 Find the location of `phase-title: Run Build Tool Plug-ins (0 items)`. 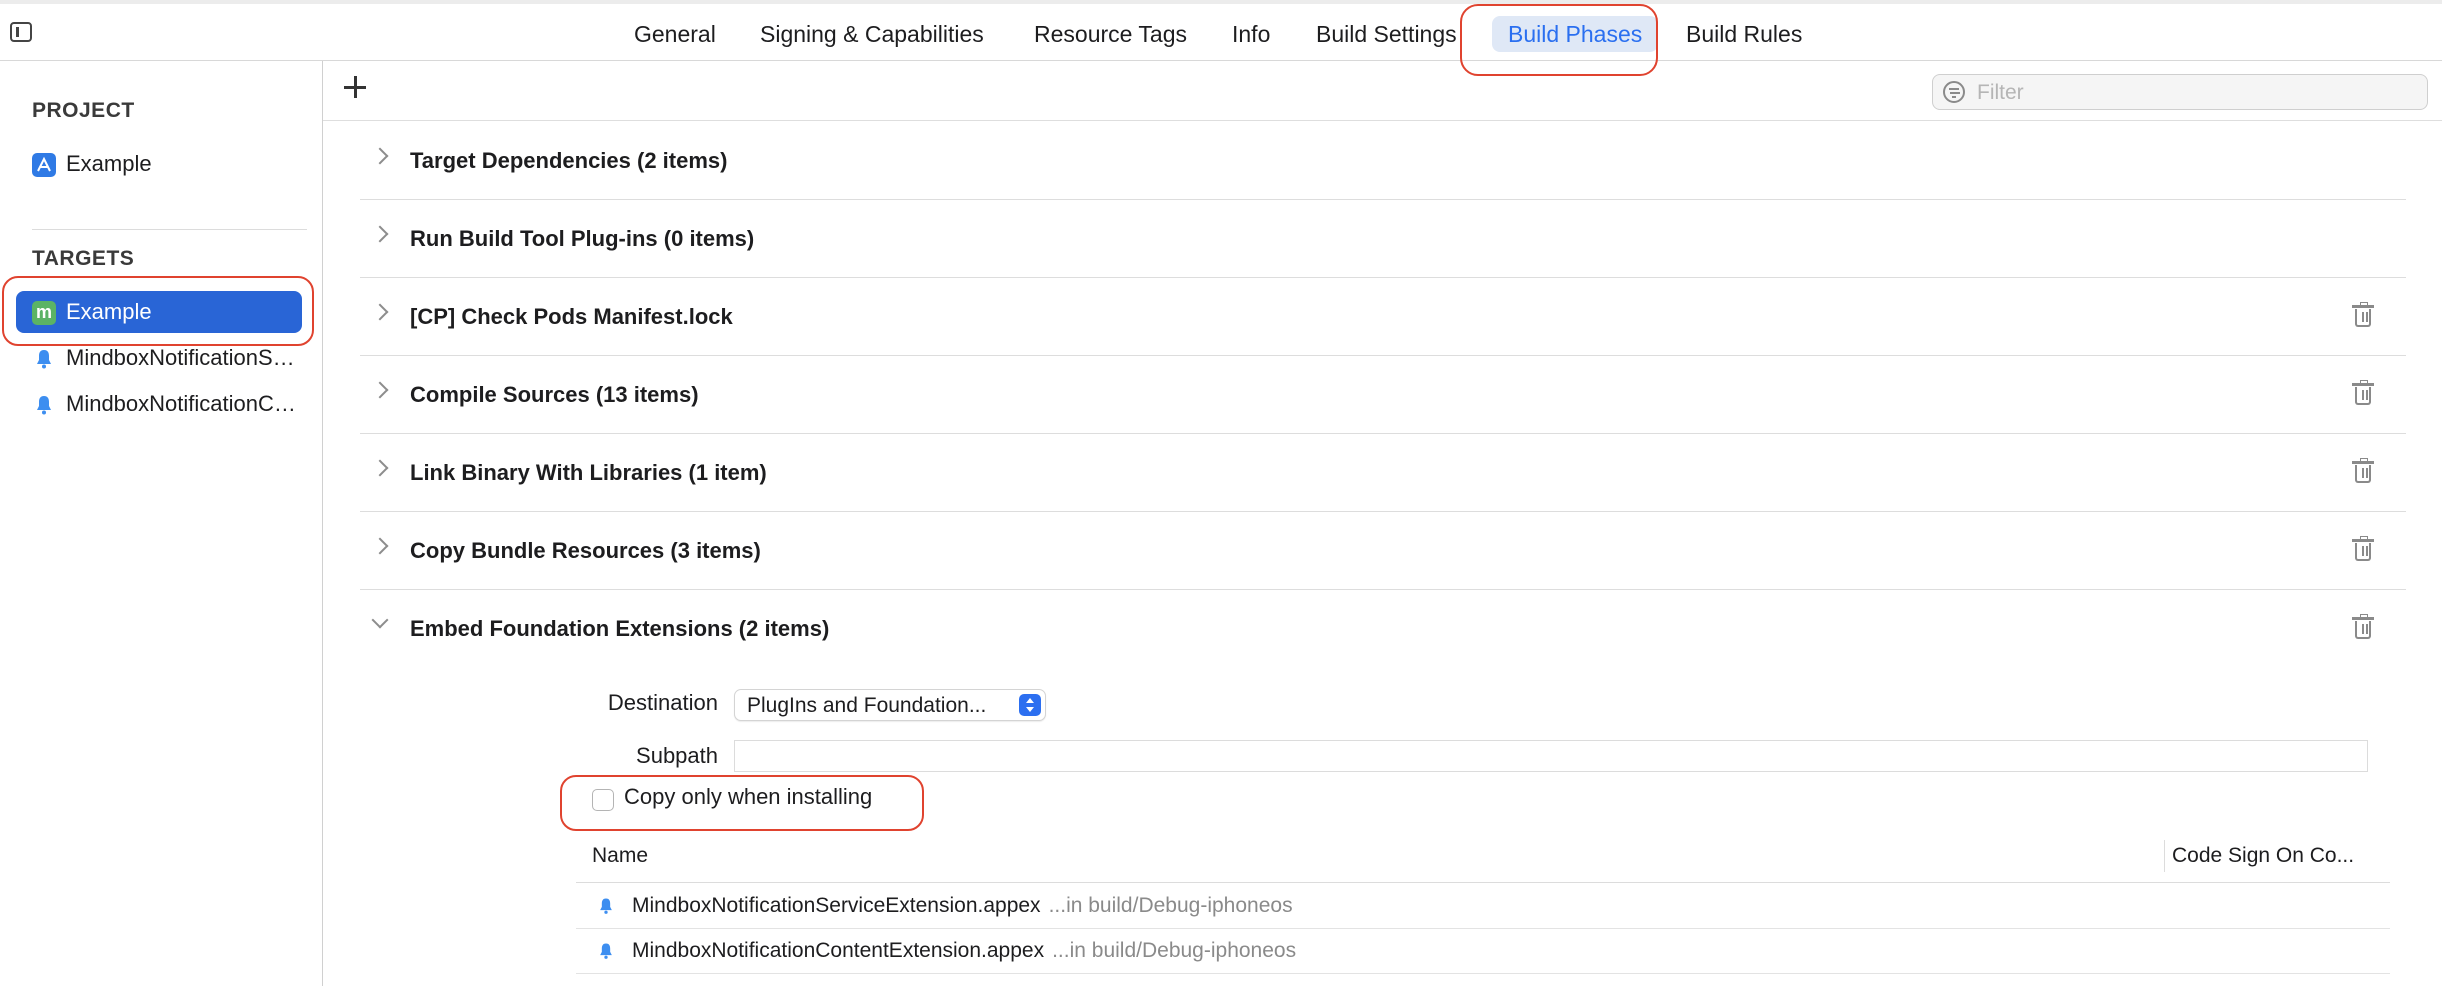

phase-title: Run Build Tool Plug-ins (0 items) is located at coordinates (582, 238).